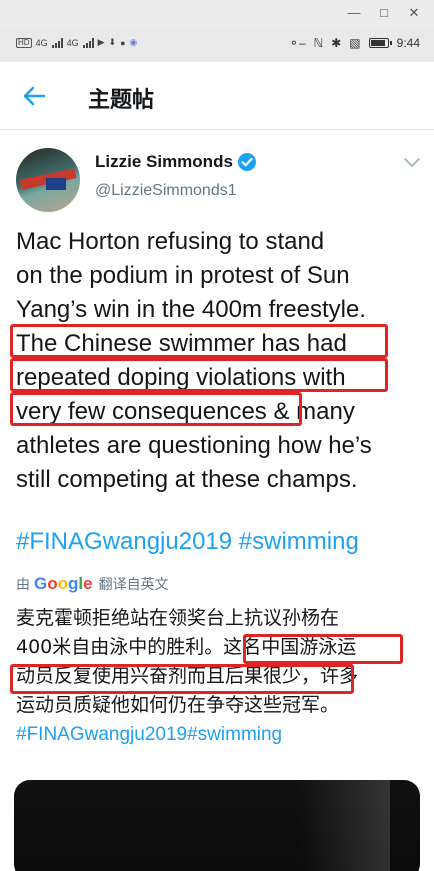 The height and width of the screenshot is (871, 434). I want to click on vibrate-icon: ▧, so click(355, 43).